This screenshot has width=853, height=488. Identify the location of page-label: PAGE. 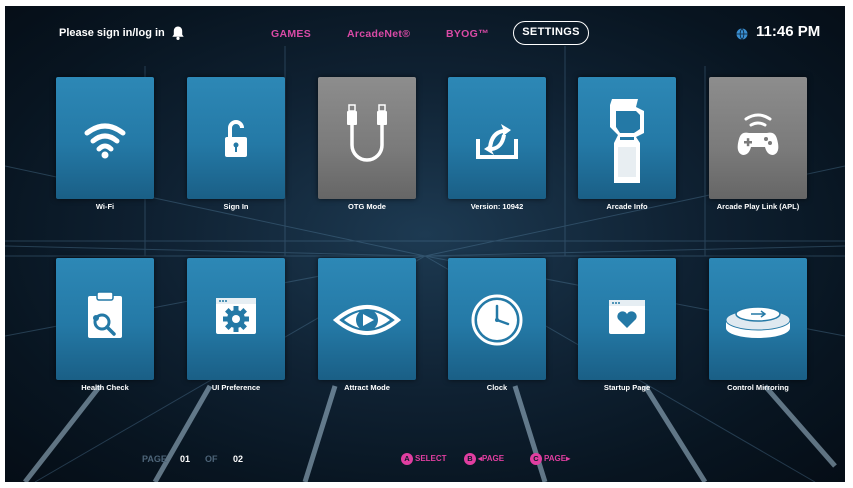
(154, 459).